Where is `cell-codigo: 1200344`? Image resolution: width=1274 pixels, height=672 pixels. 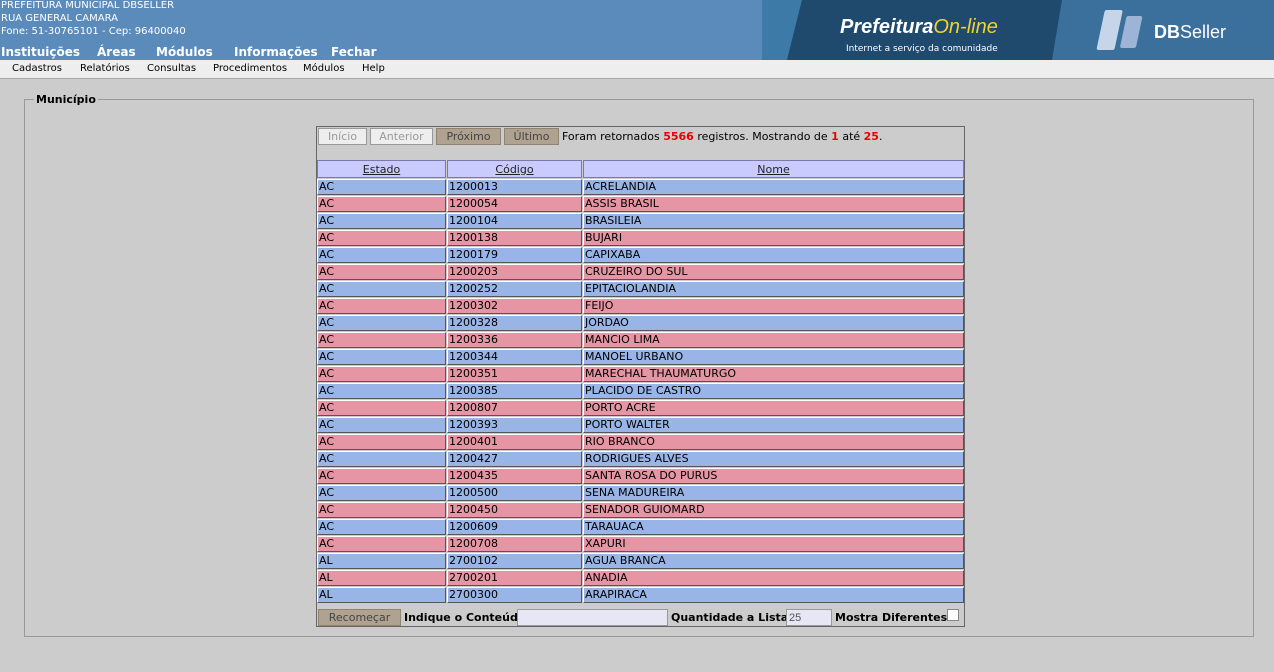 cell-codigo: 1200344 is located at coordinates (514, 357).